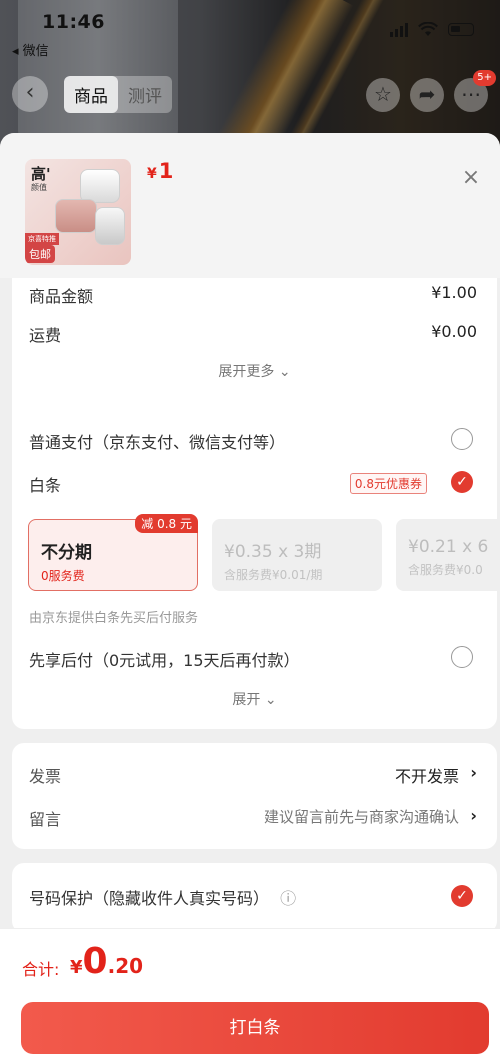 The width and height of the screenshot is (500, 1063). What do you see at coordinates (45, 335) in the screenshot?
I see `shipping-label: 运费` at bounding box center [45, 335].